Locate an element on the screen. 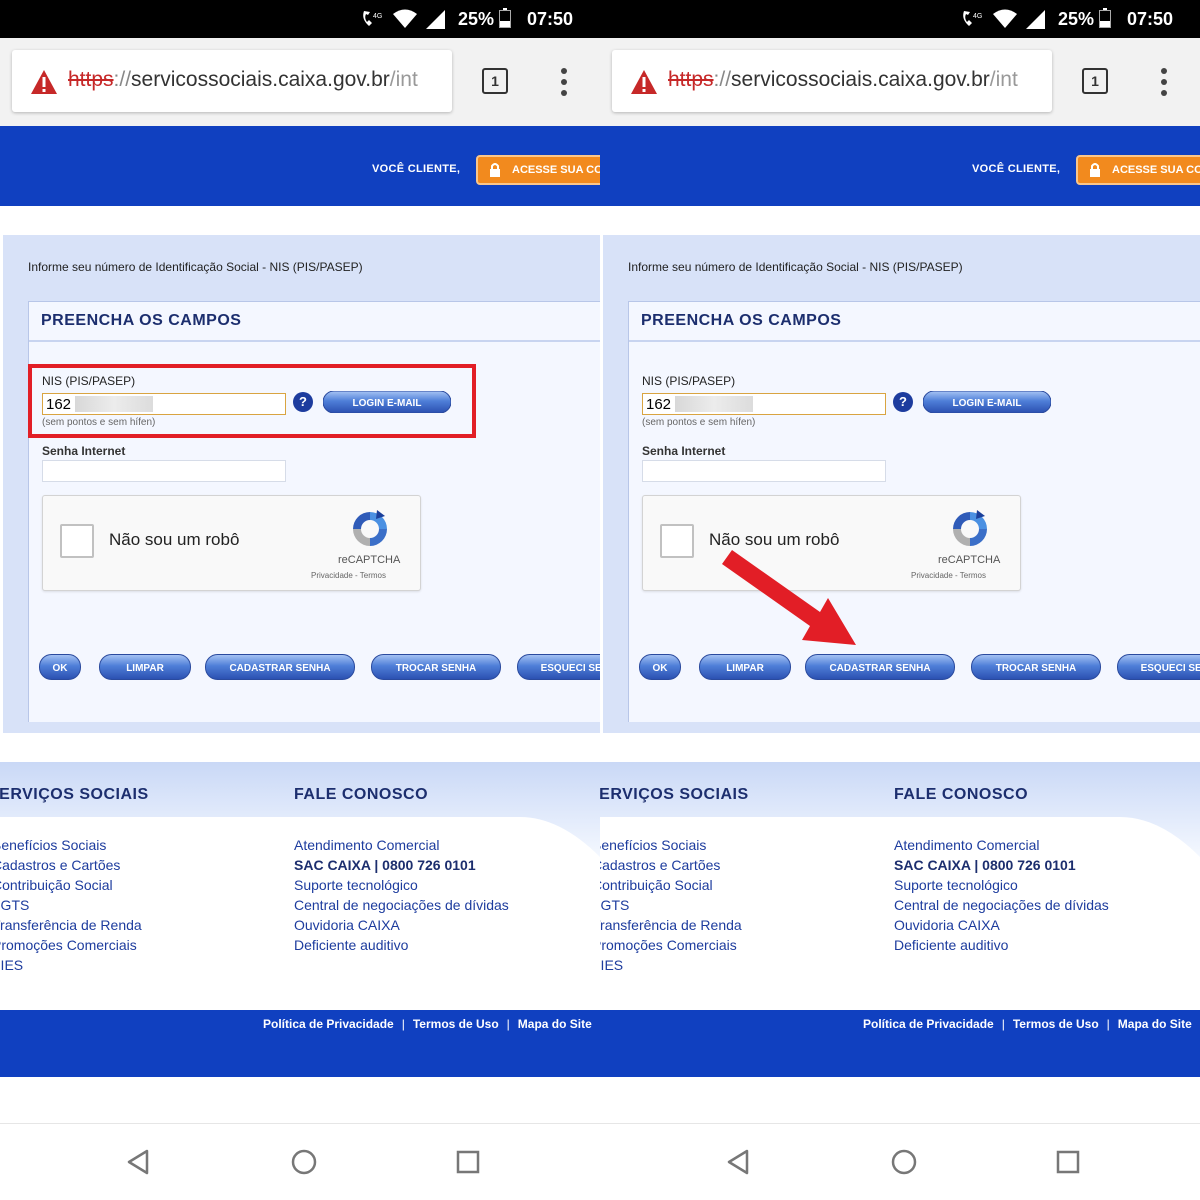  svg-text: LIMPAR is located at coordinates (145, 668).